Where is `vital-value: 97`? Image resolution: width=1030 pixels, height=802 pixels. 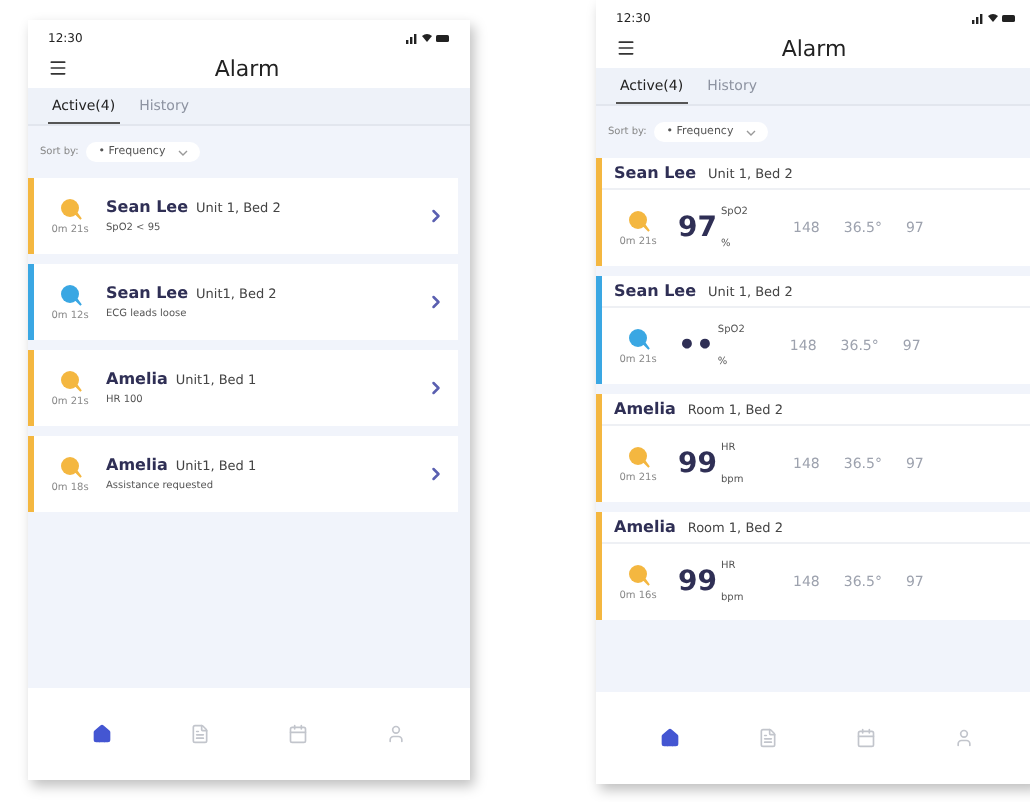 vital-value: 97 is located at coordinates (697, 228).